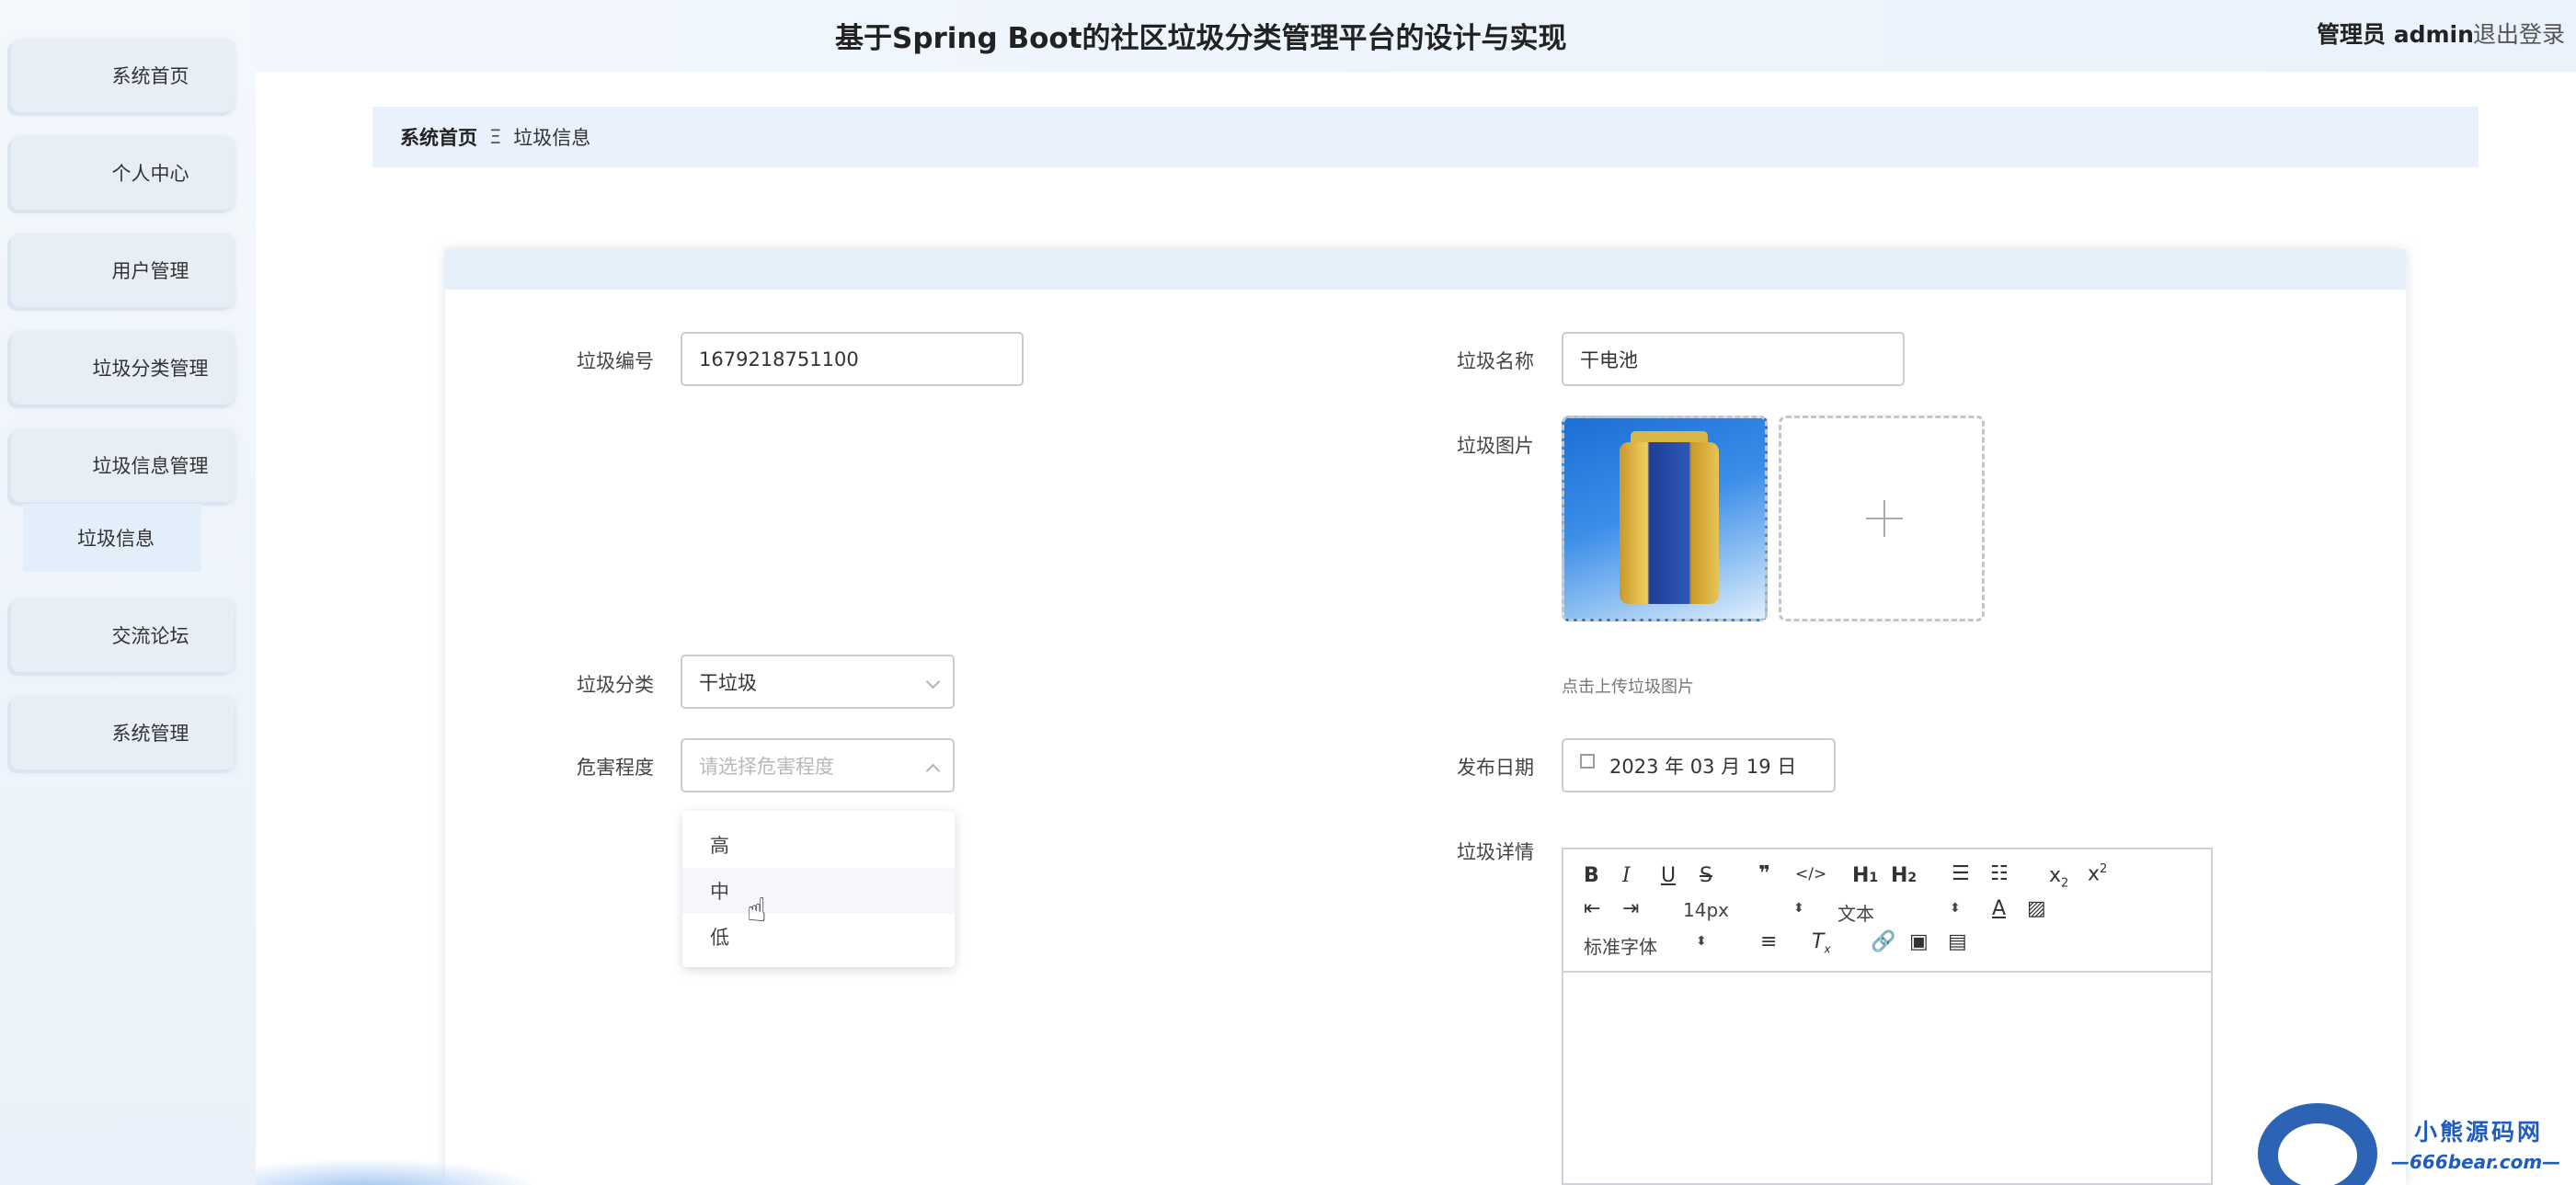  What do you see at coordinates (150, 174) in the screenshot?
I see `sidebar-item-label: 个人中心` at bounding box center [150, 174].